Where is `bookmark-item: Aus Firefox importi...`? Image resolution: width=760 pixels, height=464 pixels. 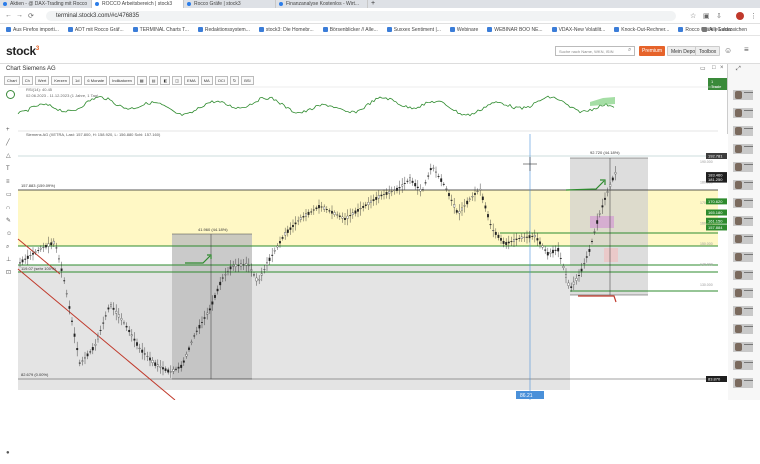 bookmark-item: Aus Firefox importi... is located at coordinates (32, 30).